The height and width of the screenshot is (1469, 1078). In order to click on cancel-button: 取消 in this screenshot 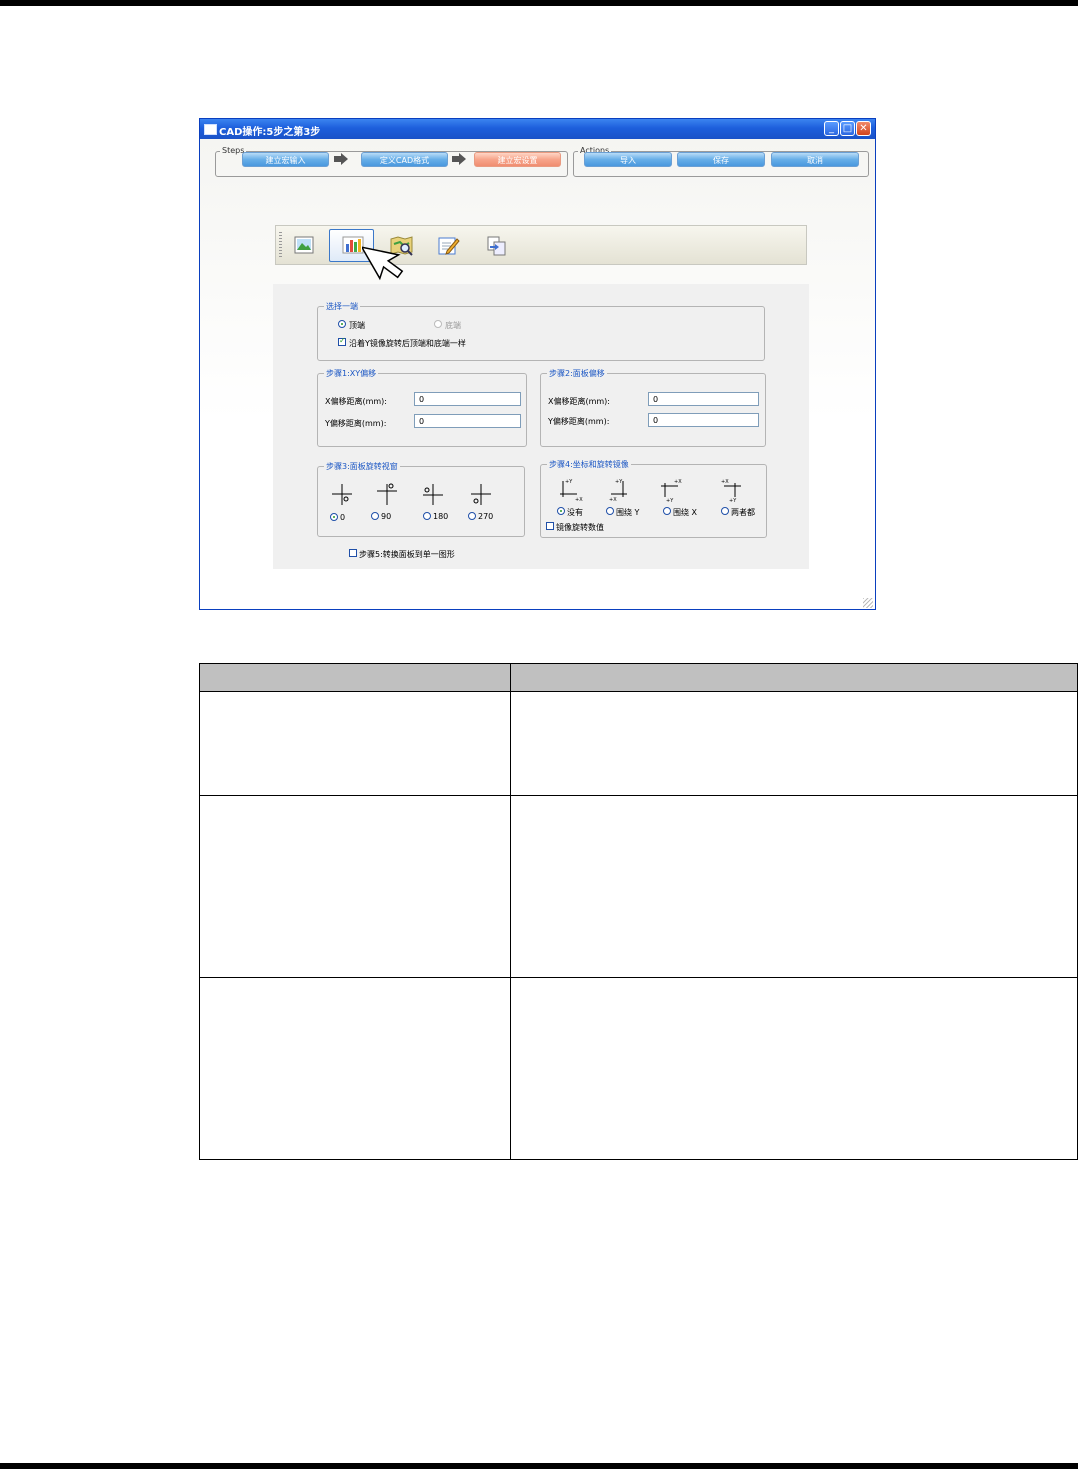, I will do `click(815, 159)`.